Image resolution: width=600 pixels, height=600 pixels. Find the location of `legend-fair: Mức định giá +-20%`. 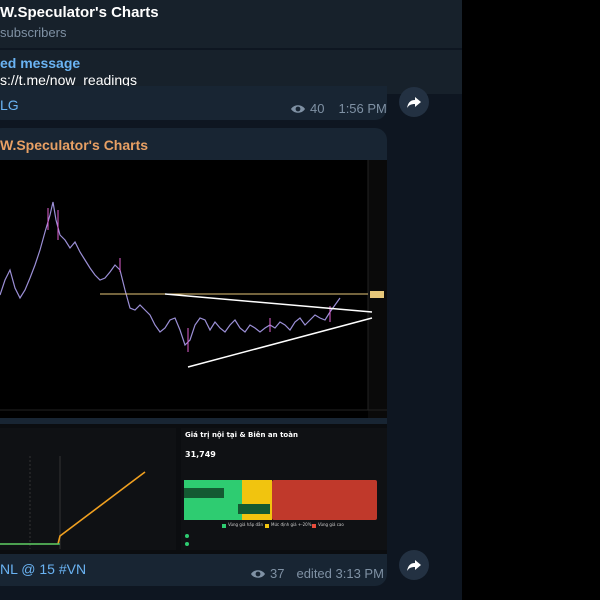

legend-fair: Mức định giá +-20% is located at coordinates (291, 524).